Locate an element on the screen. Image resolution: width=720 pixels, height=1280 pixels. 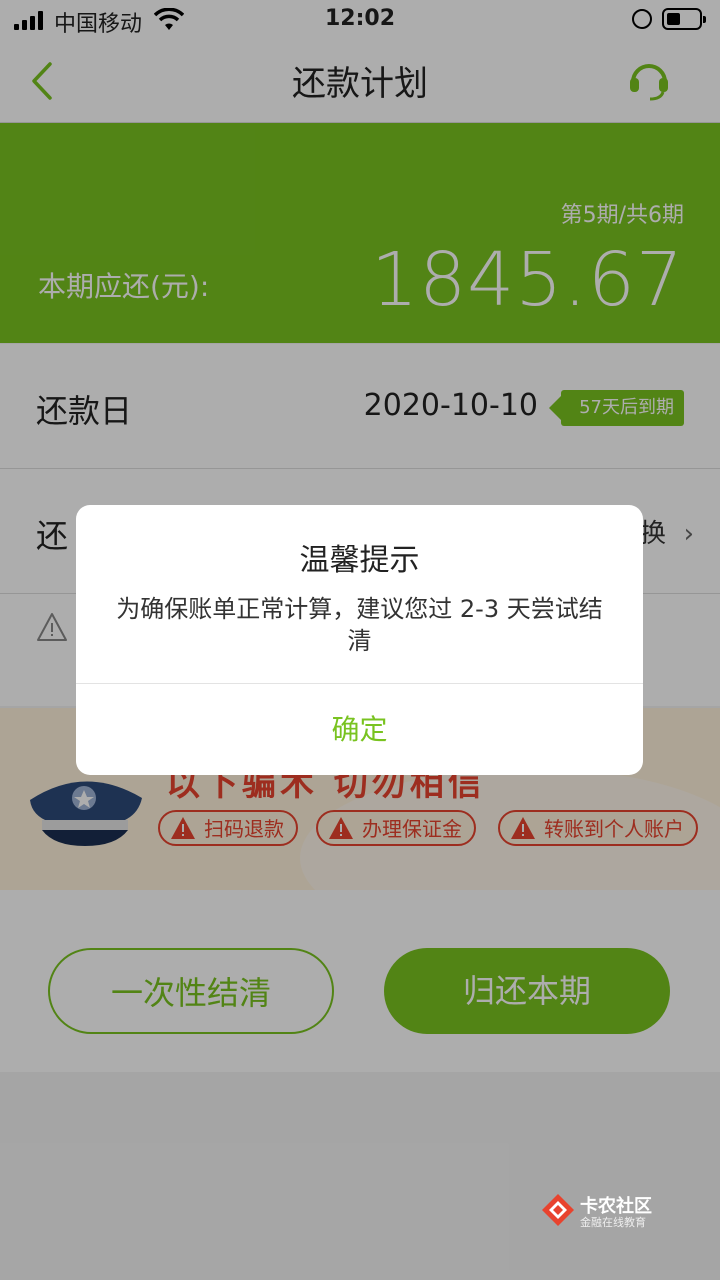
watermark-subtitle: 金融在线教育 is located at coordinates (613, 1222).